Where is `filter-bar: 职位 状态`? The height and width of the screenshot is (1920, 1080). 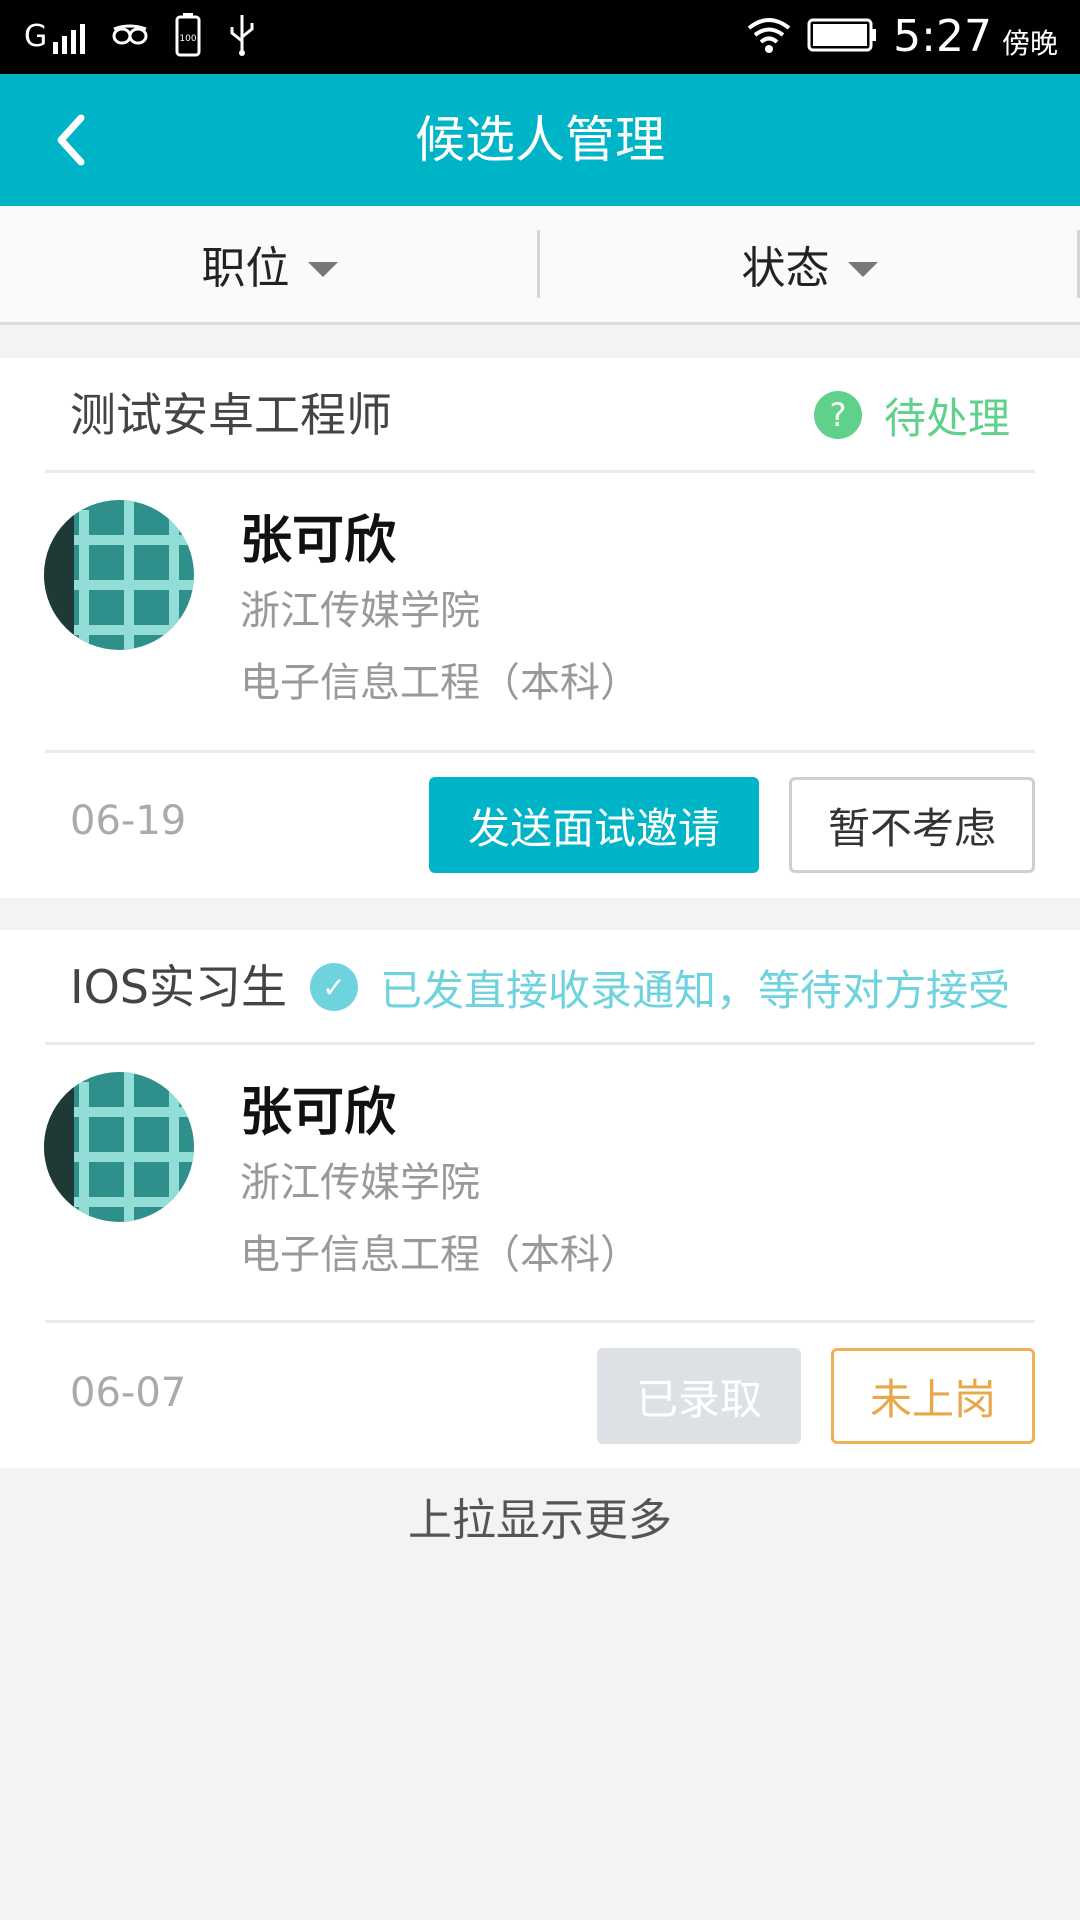
filter-bar: 职位 状态 is located at coordinates (540, 265).